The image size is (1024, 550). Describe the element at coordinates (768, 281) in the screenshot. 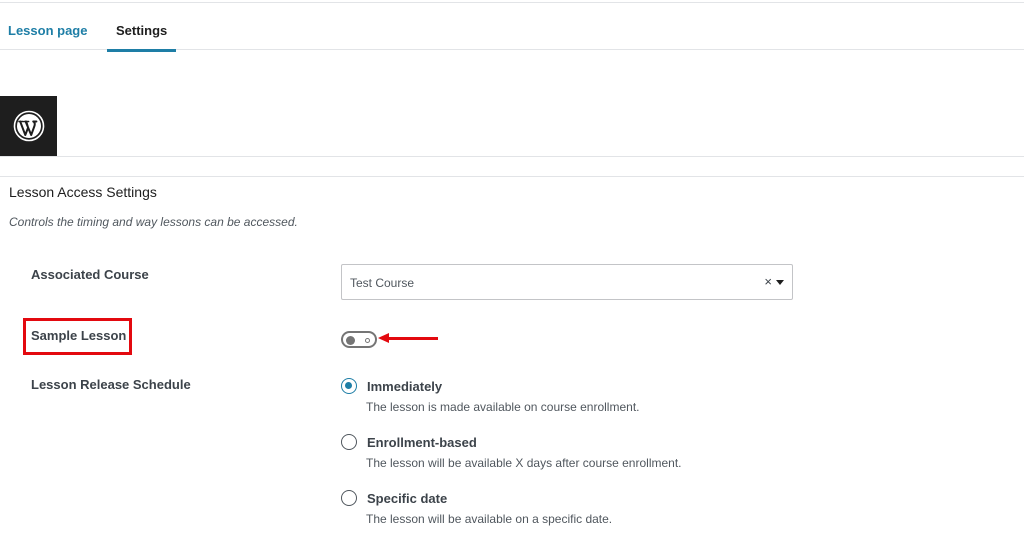

I see `close-icon: ×` at that location.